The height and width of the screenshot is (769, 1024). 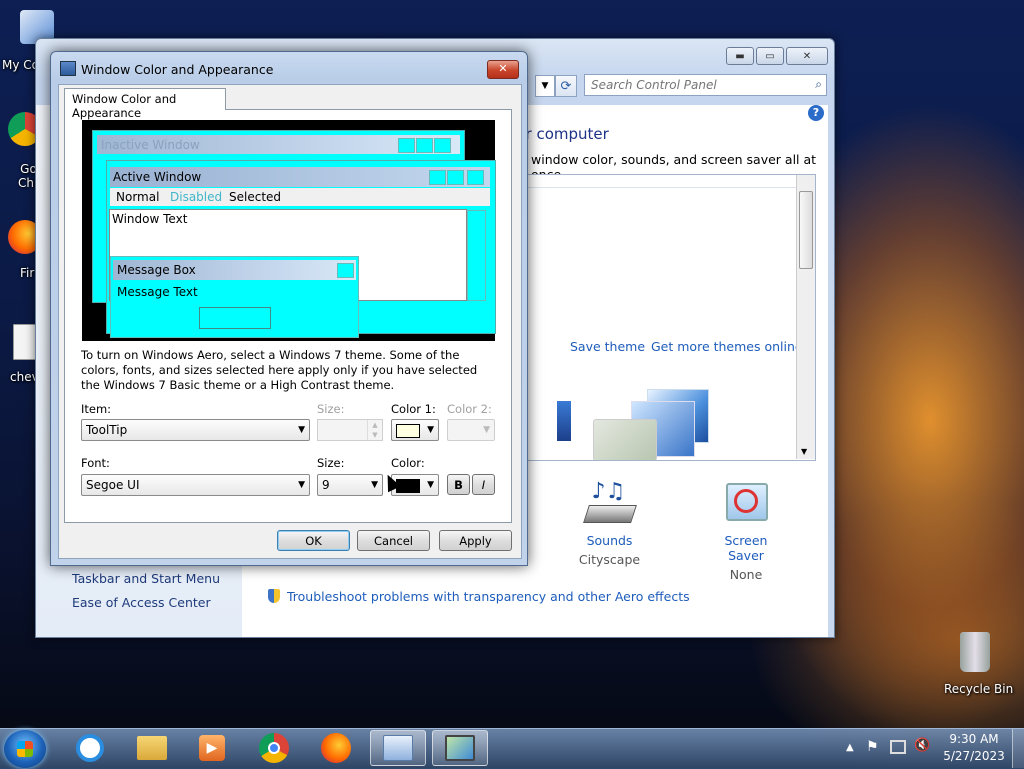 What do you see at coordinates (806, 230) in the screenshot?
I see `scrollbar-thumb` at bounding box center [806, 230].